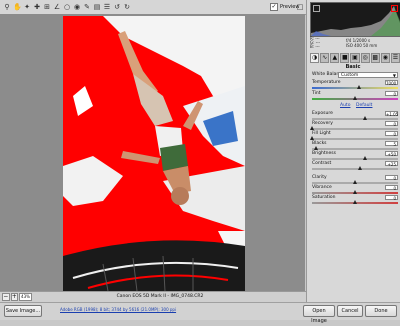 The height and width of the screenshot is (326, 400). What do you see at coordinates (316, 93) in the screenshot?
I see `tint-label: Tint` at bounding box center [316, 93].